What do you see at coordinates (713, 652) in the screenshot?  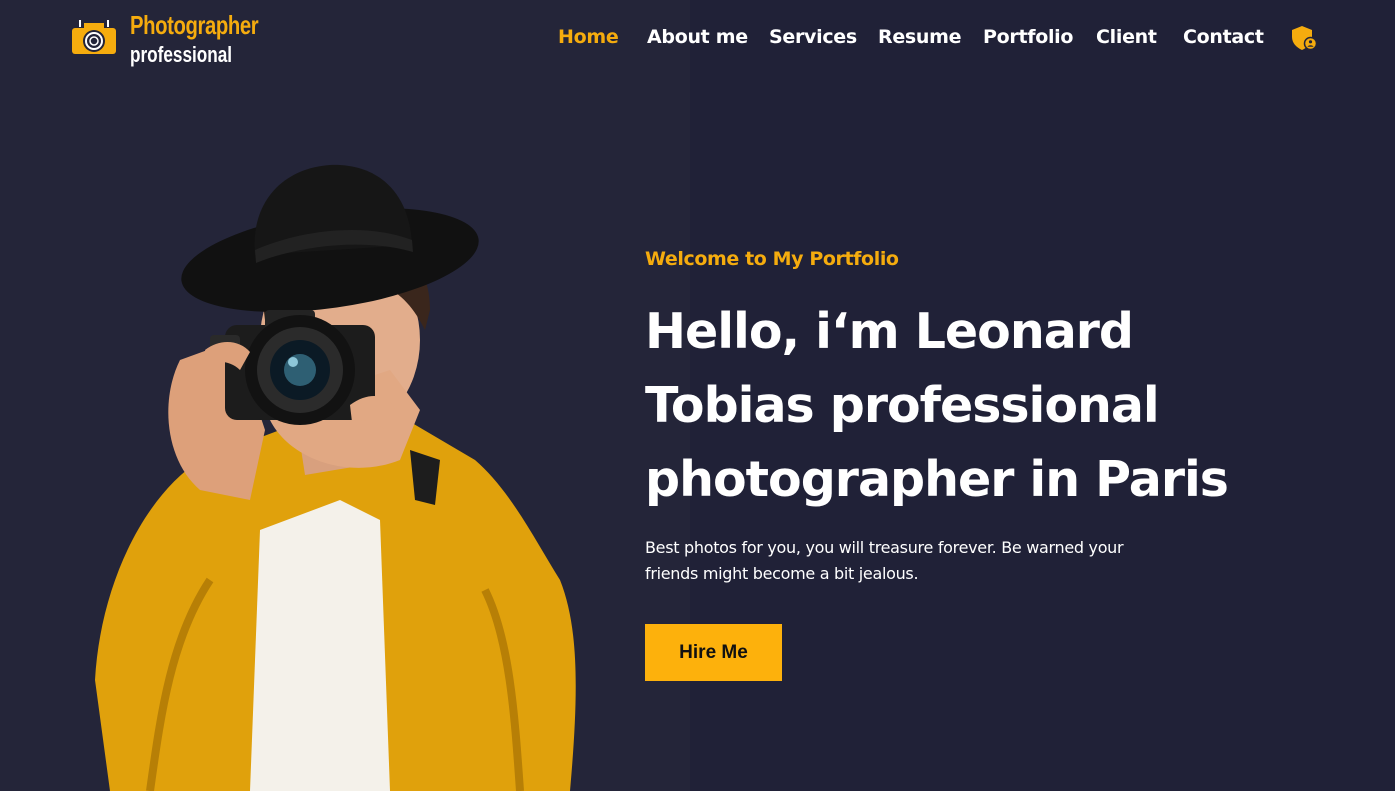 I see `hire-me-button: Hire Me` at bounding box center [713, 652].